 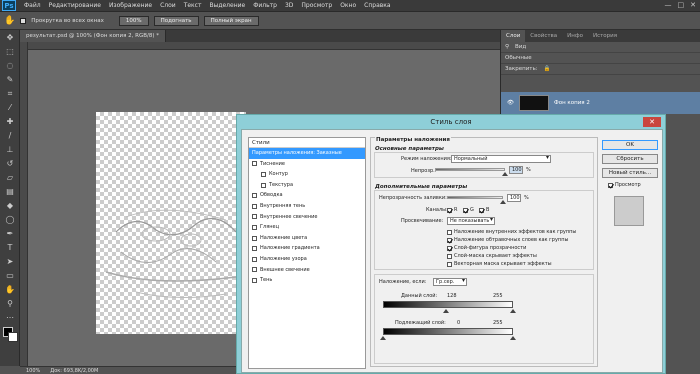 I want to click on style-item: Внешнее свечение, so click(x=307, y=270).